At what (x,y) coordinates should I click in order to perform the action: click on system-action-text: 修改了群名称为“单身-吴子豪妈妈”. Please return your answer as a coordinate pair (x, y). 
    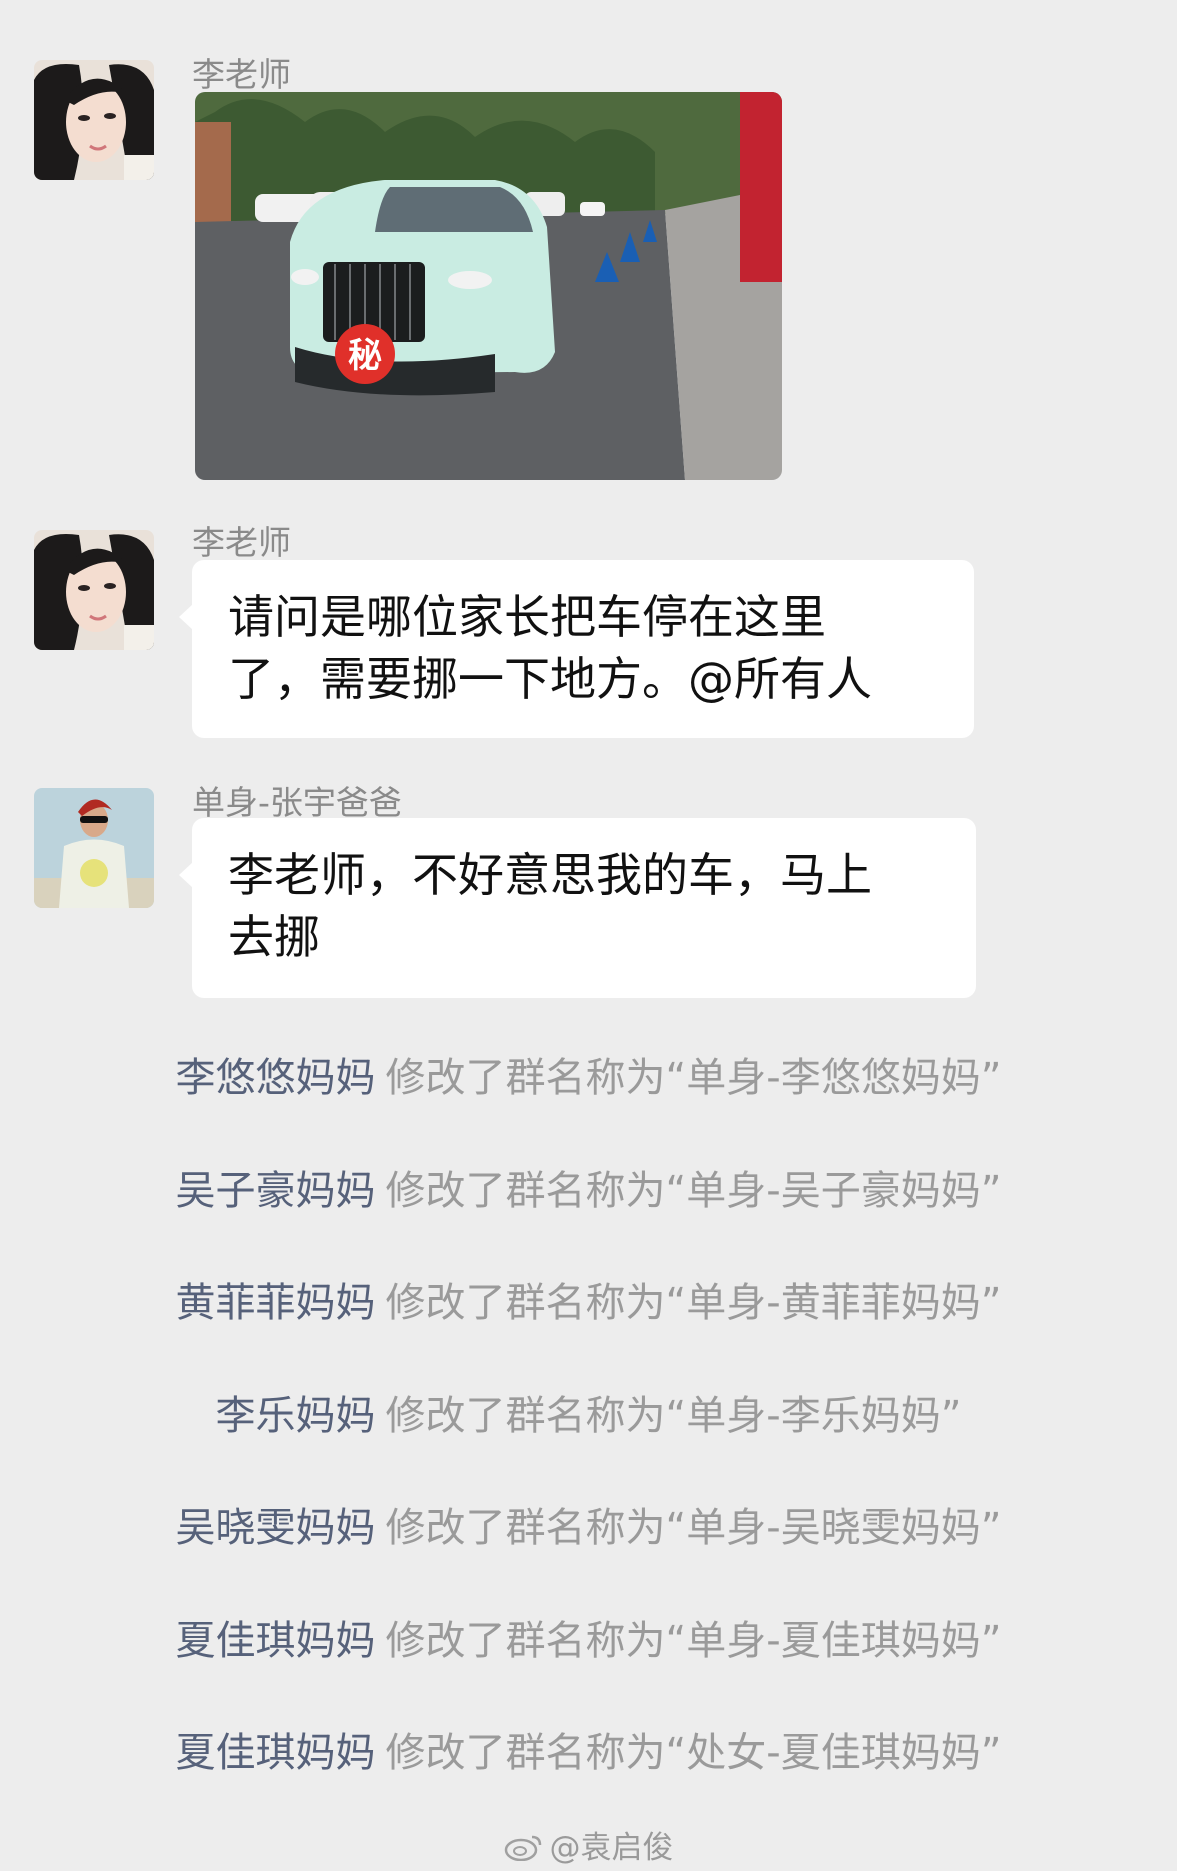
    Looking at the image, I should click on (693, 1191).